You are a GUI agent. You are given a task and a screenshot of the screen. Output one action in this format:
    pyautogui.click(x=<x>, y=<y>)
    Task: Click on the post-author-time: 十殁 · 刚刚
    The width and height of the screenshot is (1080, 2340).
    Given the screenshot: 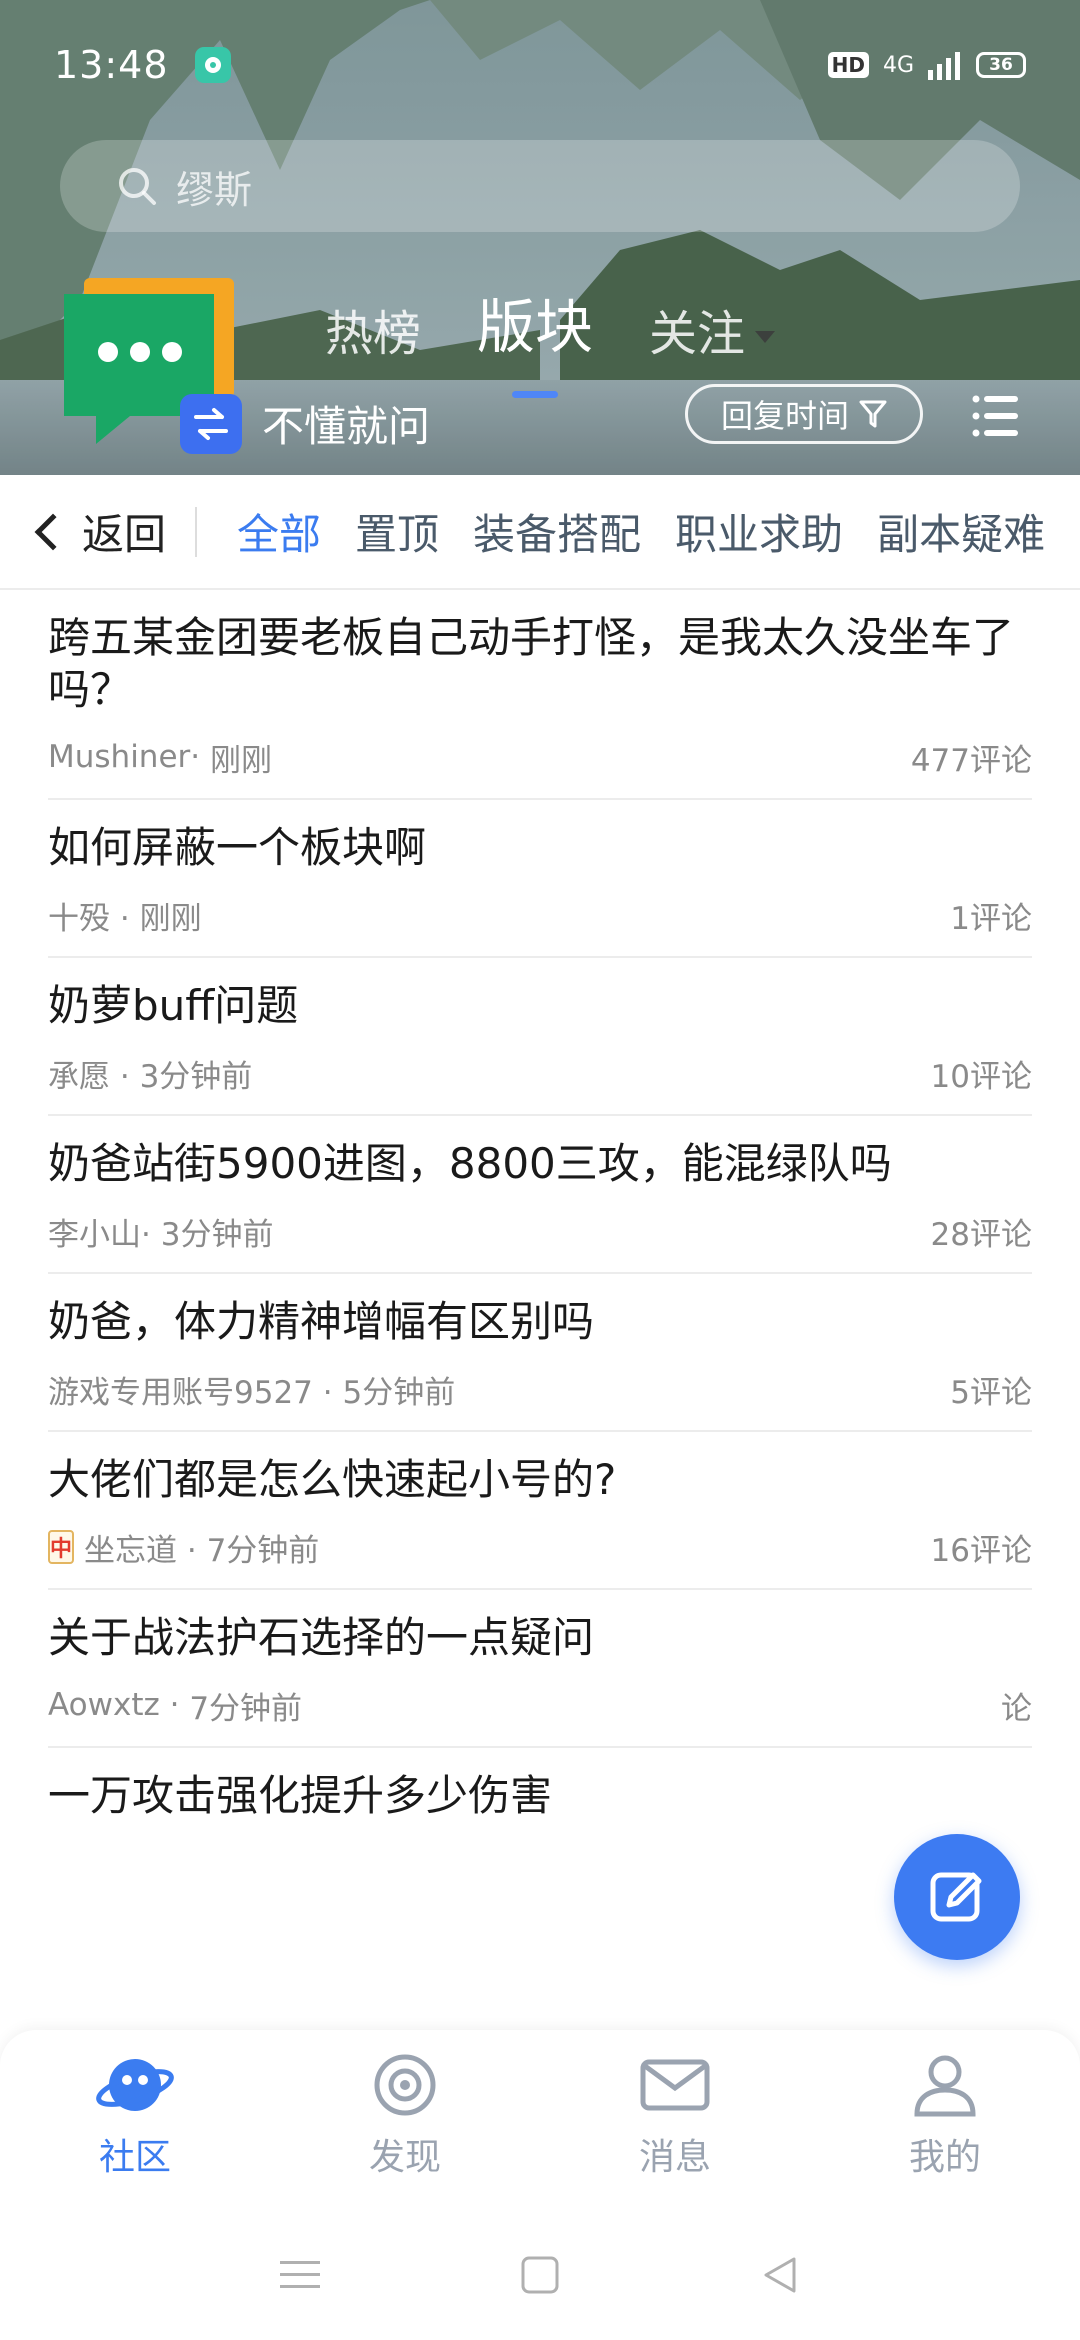 What is the action you would take?
    pyautogui.click(x=125, y=915)
    